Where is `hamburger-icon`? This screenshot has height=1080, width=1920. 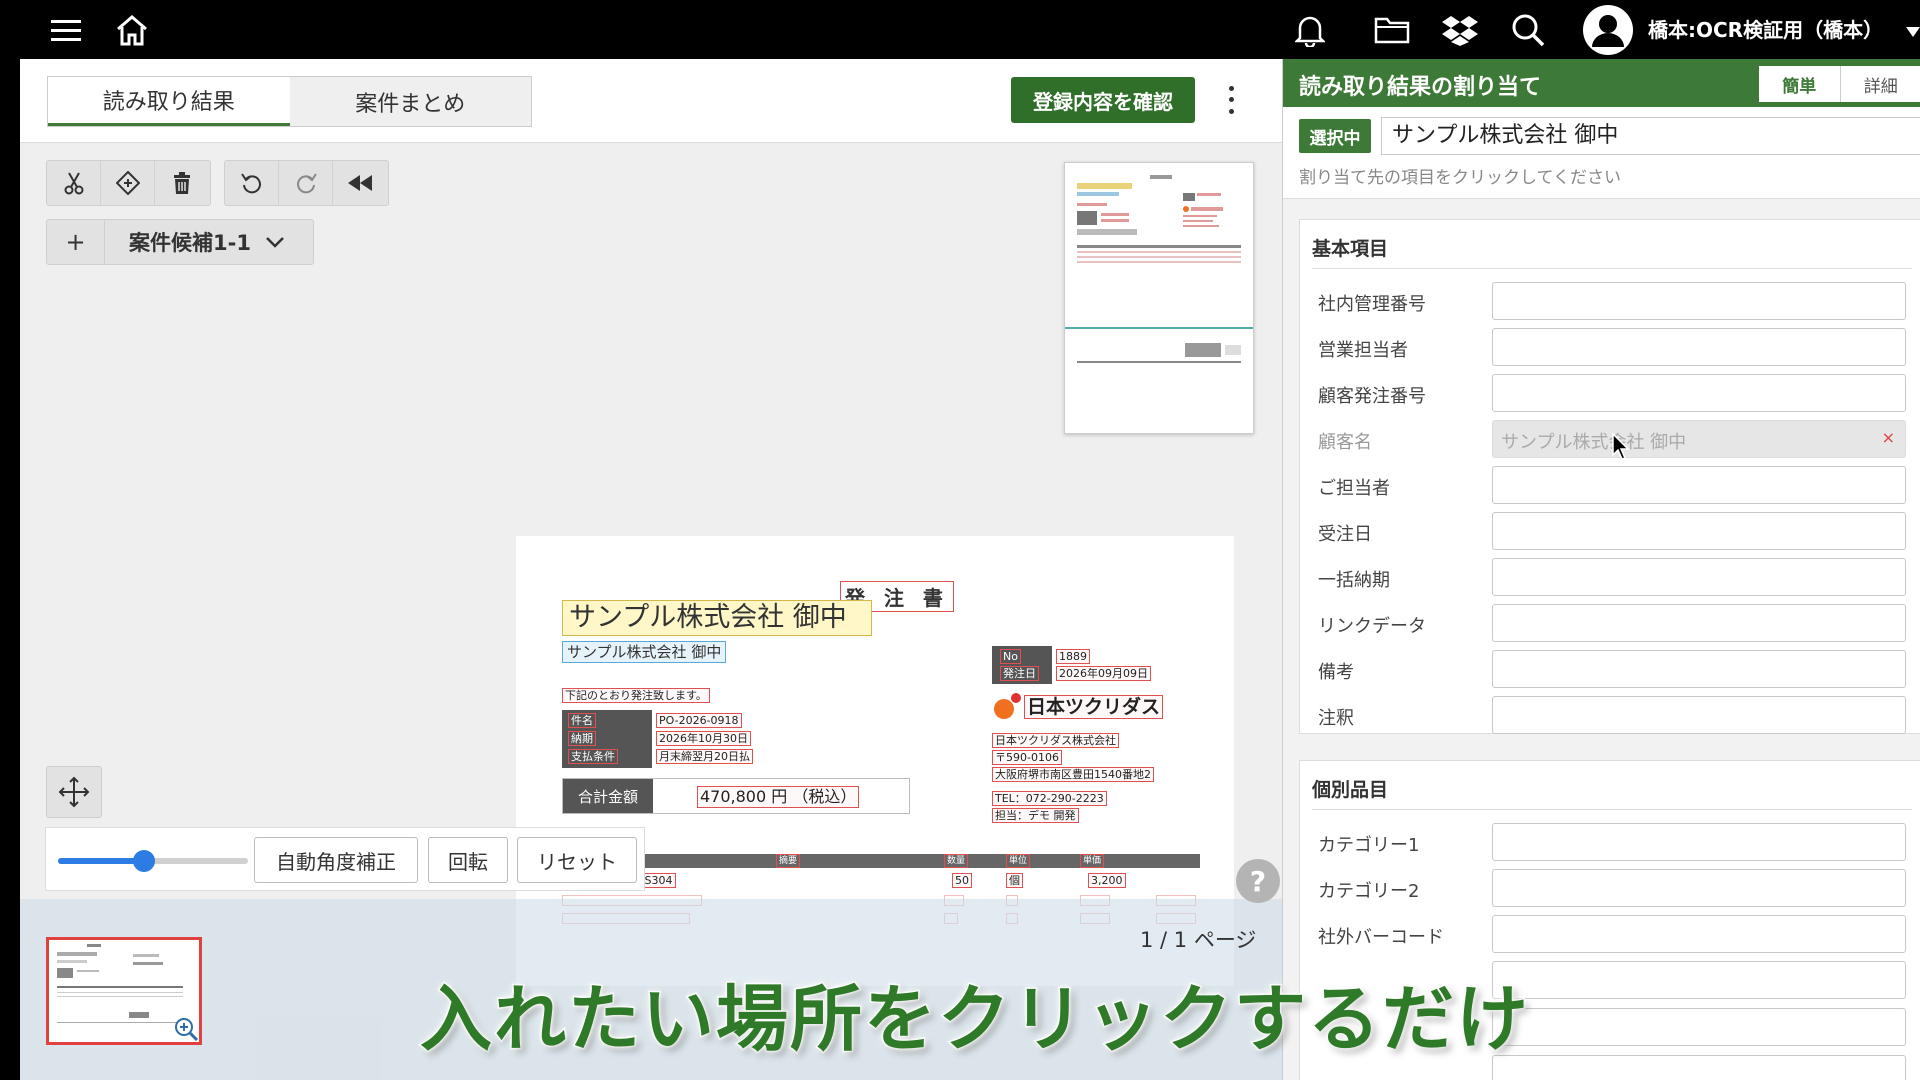
hamburger-icon is located at coordinates (66, 30).